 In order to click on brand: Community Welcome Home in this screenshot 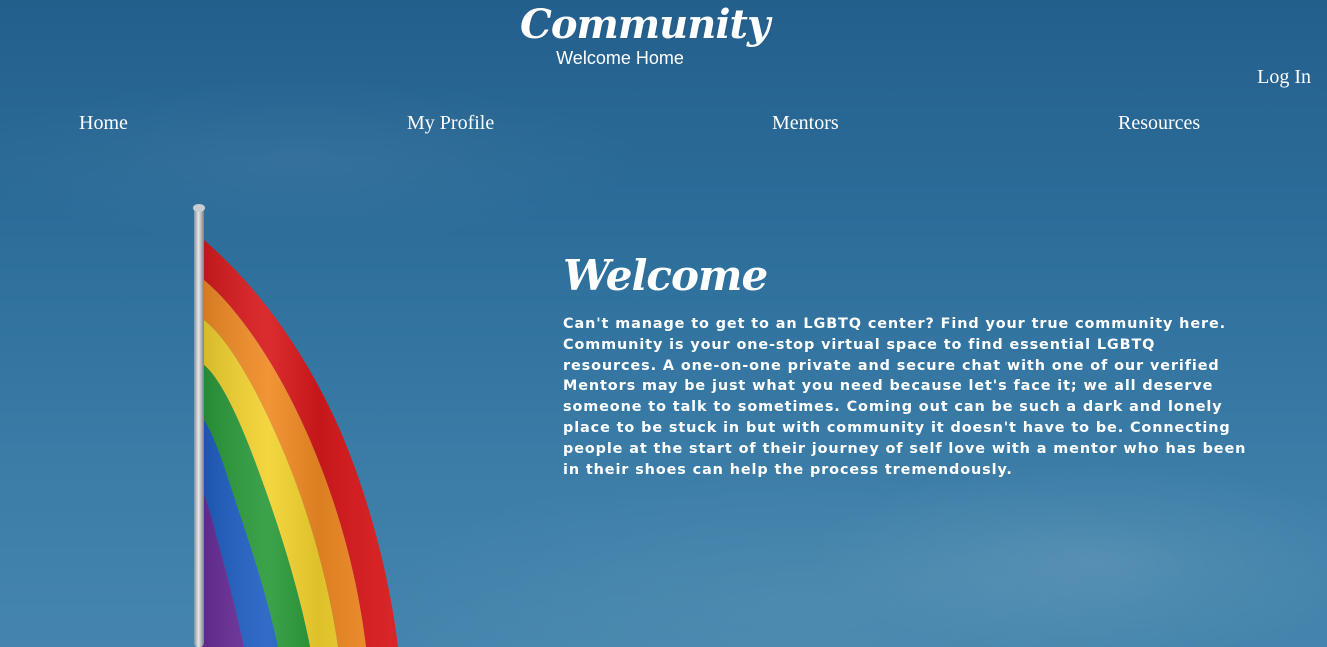, I will do `click(645, 34)`.